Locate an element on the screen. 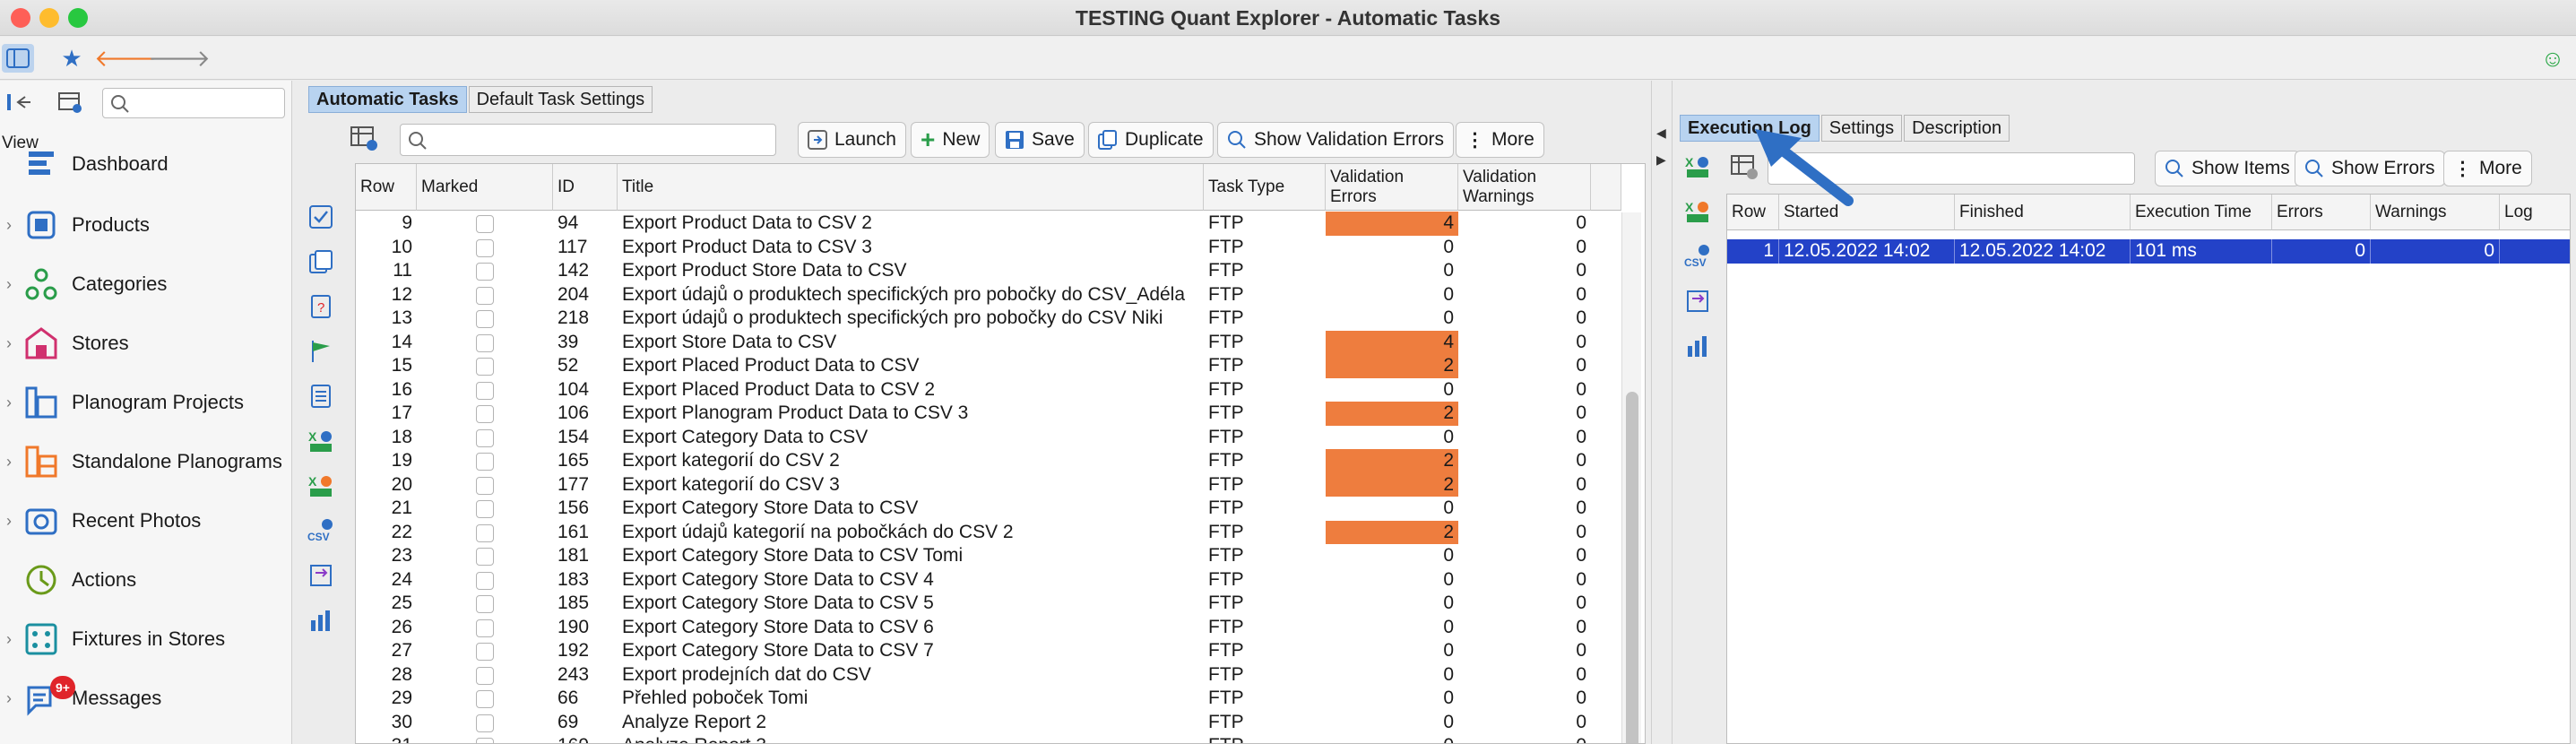  table-row: 28 243 Export prodejních dat do CSV FTP 0 0 is located at coordinates (1000, 675).